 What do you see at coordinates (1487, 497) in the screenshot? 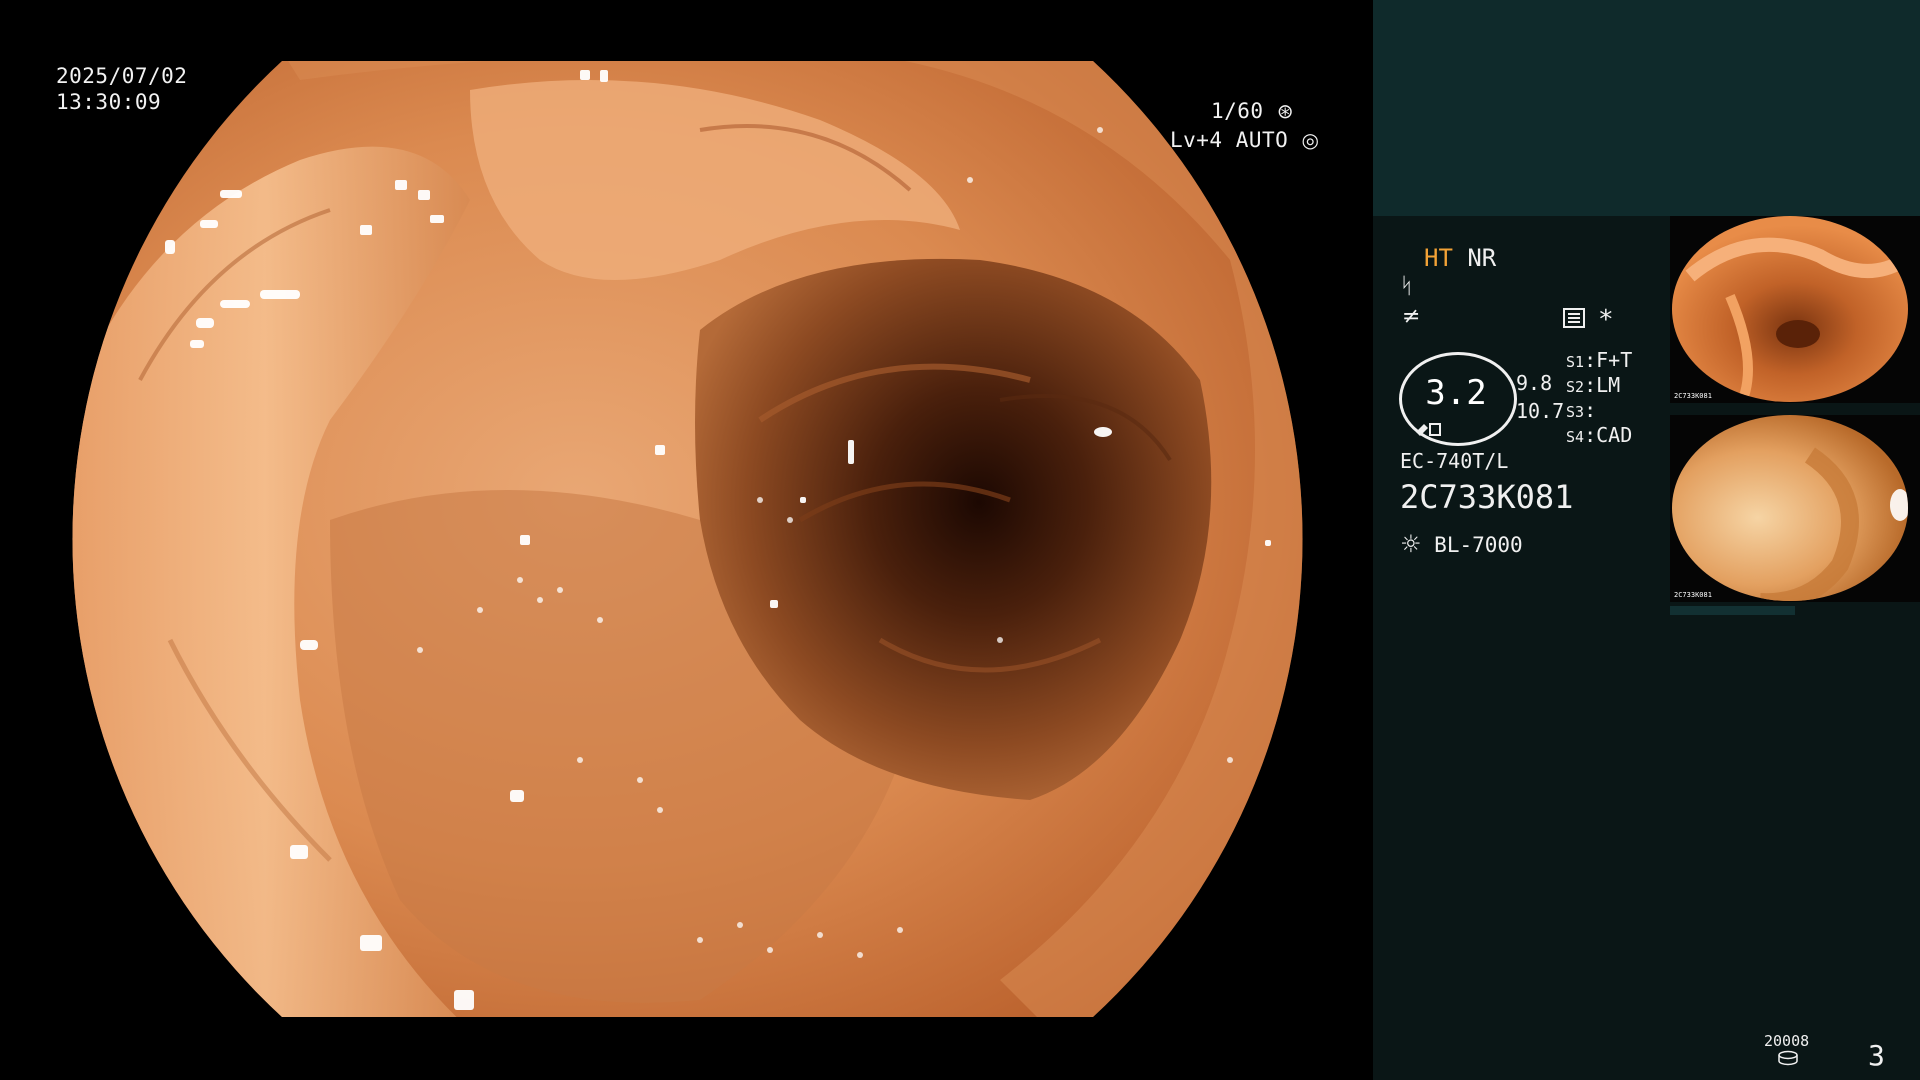
I see `scope-serial: 2C733K081` at bounding box center [1487, 497].